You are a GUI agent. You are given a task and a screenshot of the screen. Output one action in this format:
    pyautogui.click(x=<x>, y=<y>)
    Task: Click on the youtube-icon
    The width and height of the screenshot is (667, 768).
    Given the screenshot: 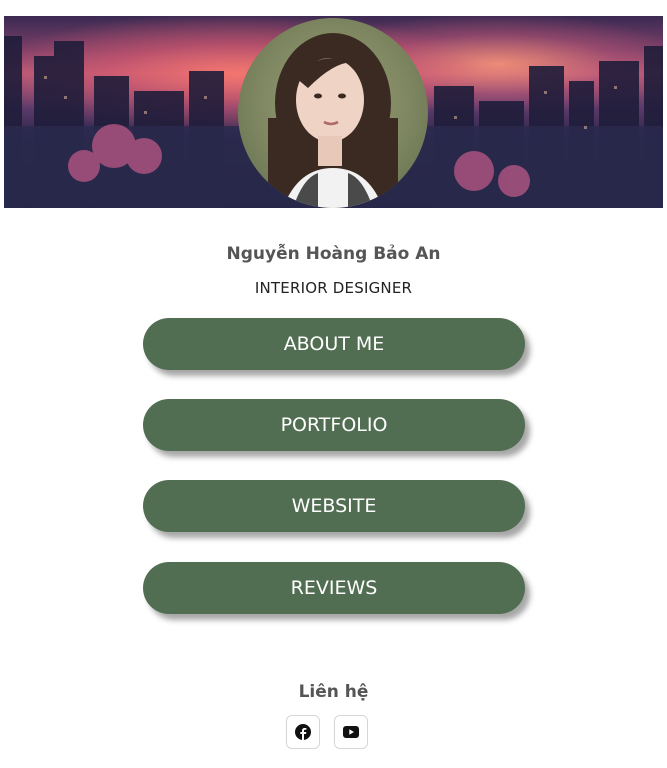 What is the action you would take?
    pyautogui.click(x=351, y=732)
    